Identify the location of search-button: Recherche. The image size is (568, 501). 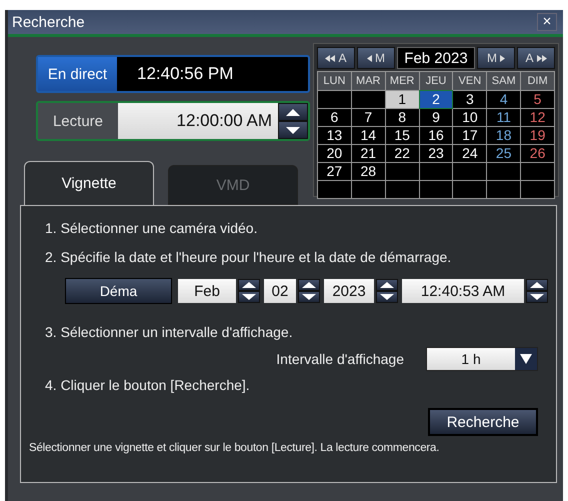
(483, 422).